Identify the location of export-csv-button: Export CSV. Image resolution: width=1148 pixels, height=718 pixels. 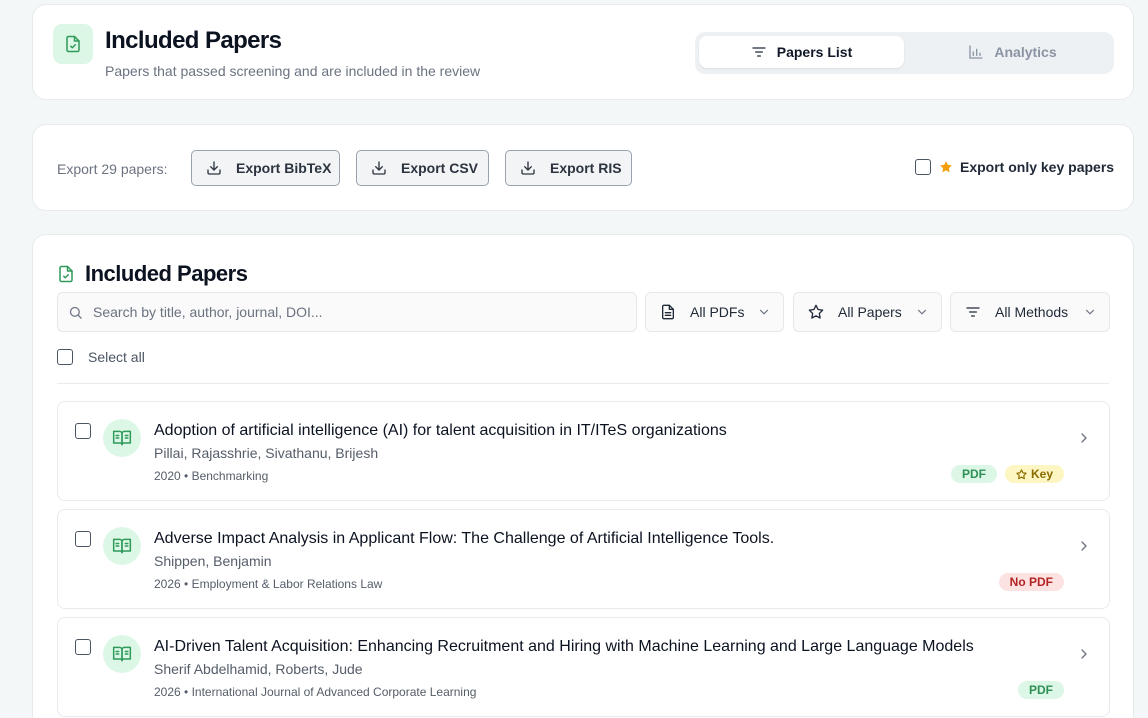
(422, 168).